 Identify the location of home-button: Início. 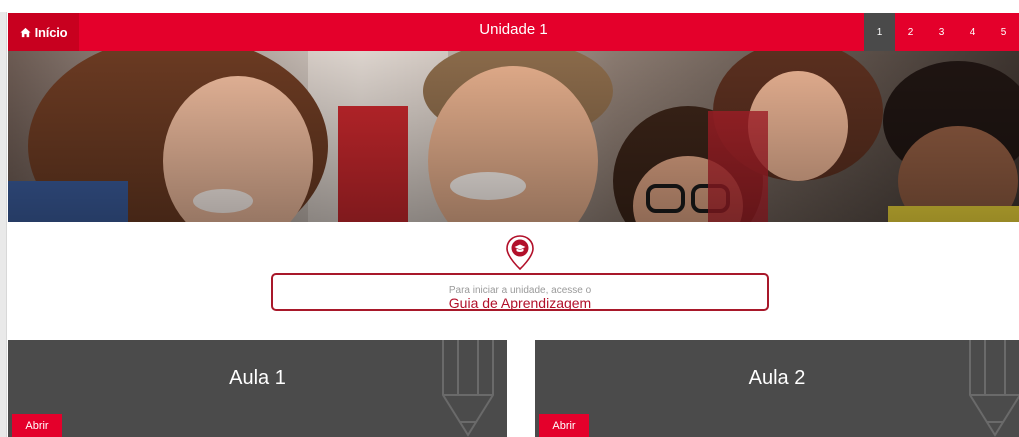
(43, 32).